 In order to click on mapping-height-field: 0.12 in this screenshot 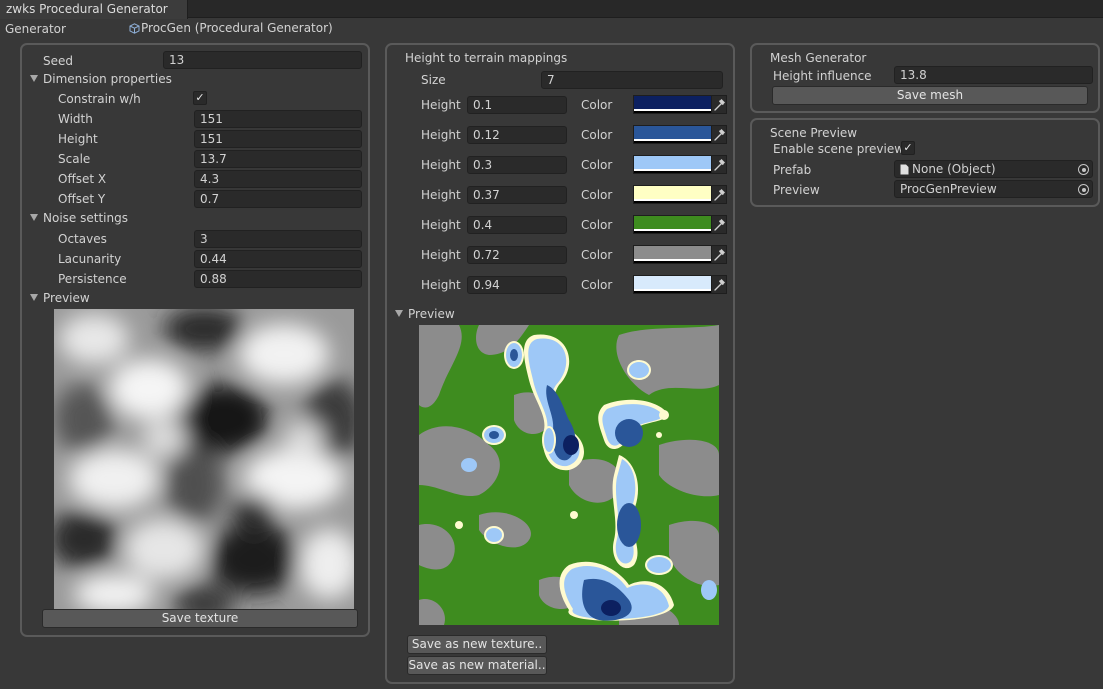, I will do `click(517, 135)`.